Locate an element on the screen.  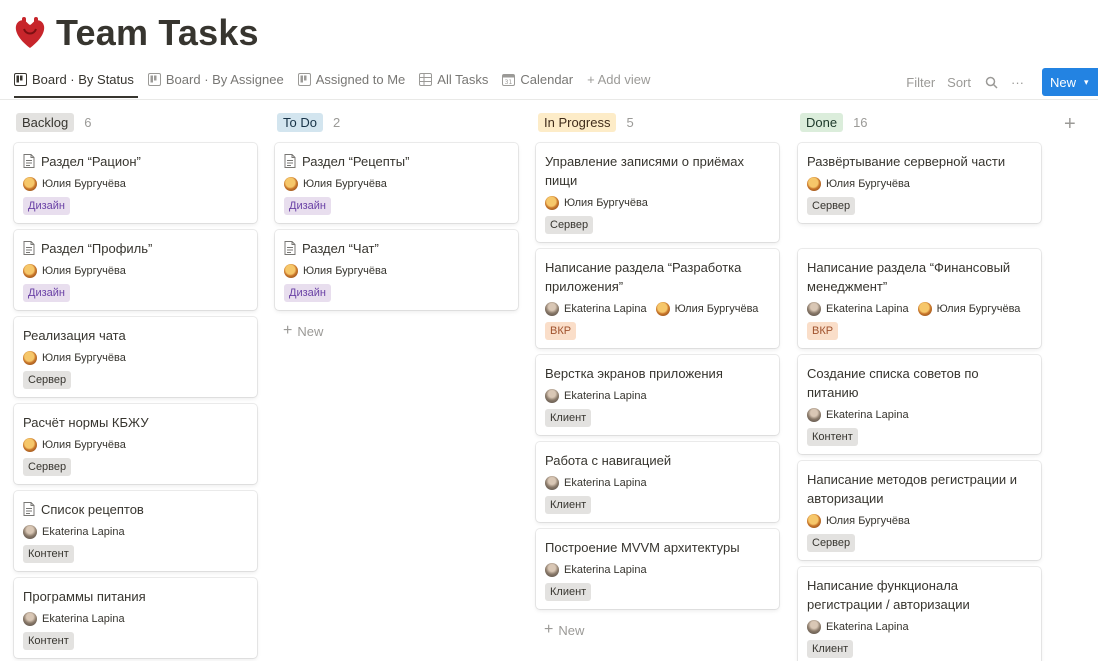
plus-icon: + is located at coordinates (288, 330).